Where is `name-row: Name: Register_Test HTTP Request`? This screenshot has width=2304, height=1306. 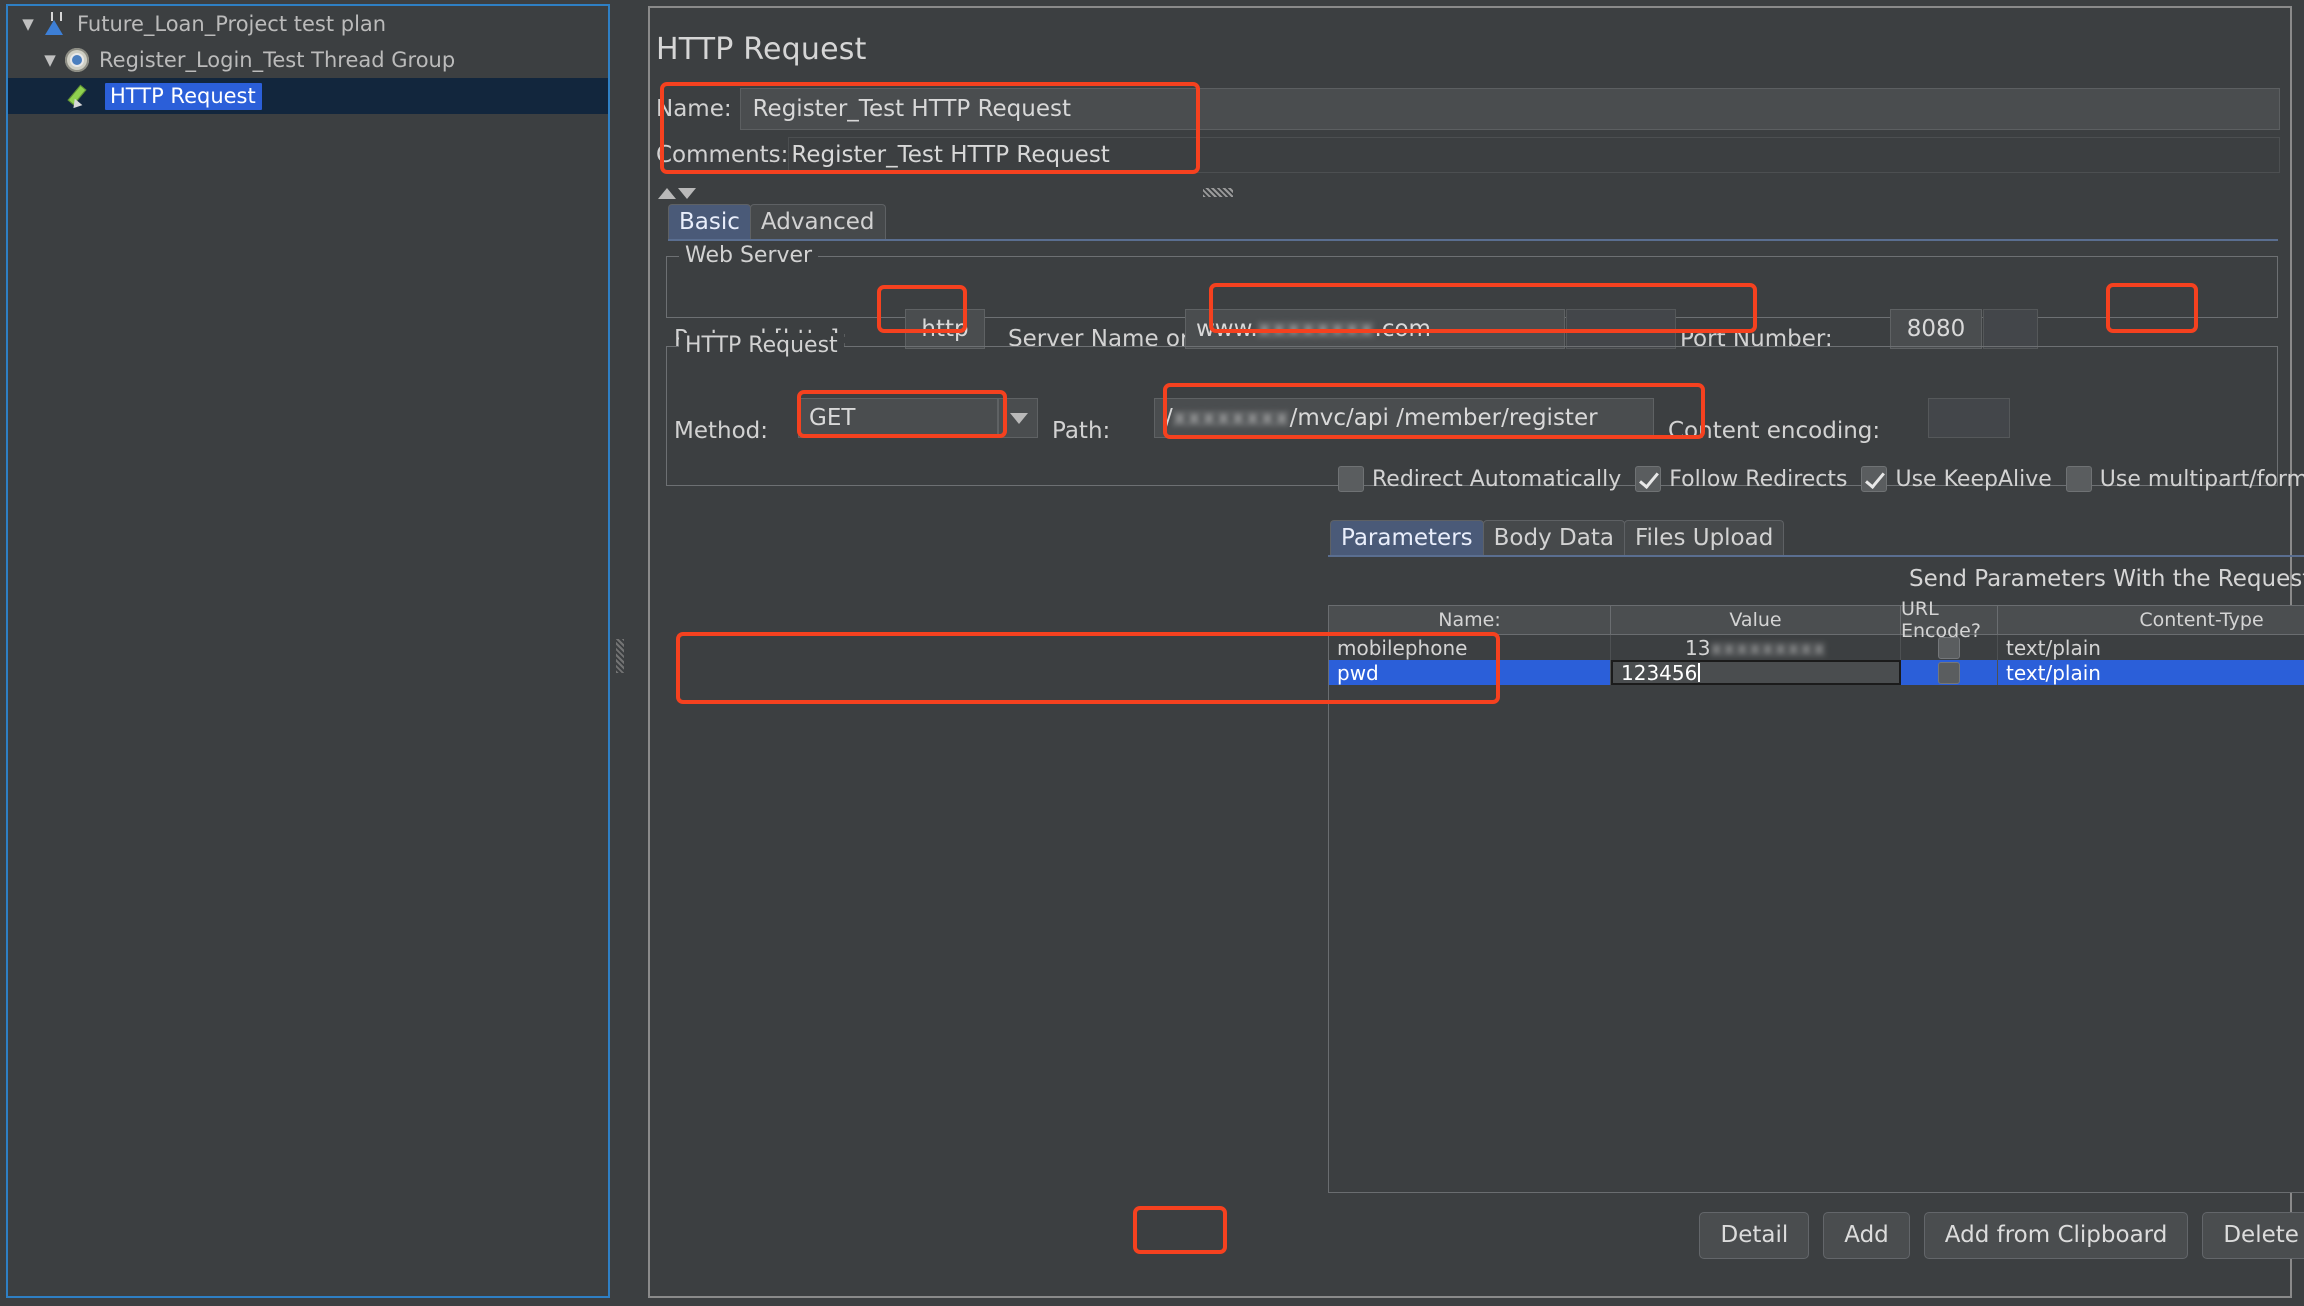 name-row: Name: Register_Test HTTP Request is located at coordinates (1468, 109).